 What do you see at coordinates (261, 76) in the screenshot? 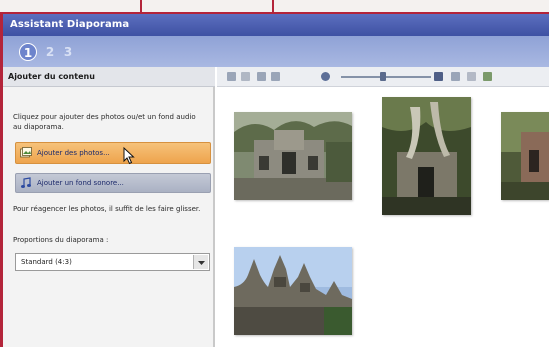
I see `rotate-left-icon` at bounding box center [261, 76].